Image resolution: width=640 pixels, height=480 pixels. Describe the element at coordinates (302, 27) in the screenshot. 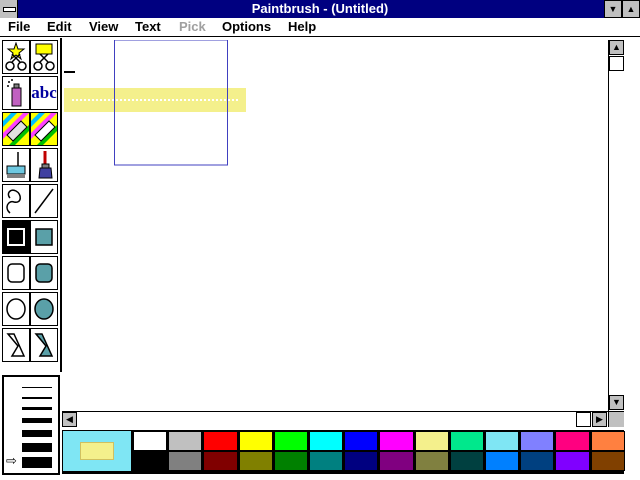

I see `menu-help: Help` at that location.